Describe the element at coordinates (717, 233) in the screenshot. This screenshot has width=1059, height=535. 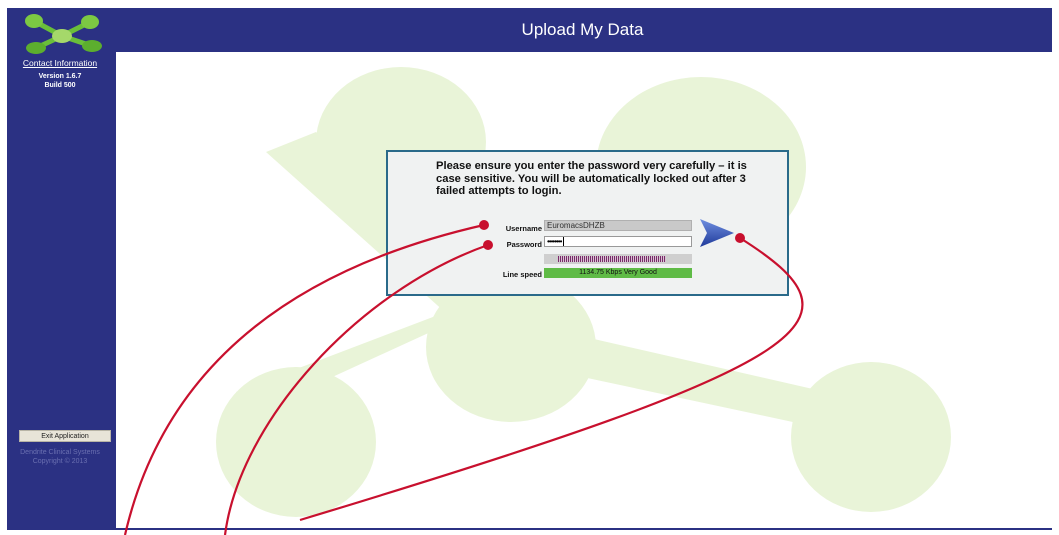
I see `right-arrow-icon` at that location.